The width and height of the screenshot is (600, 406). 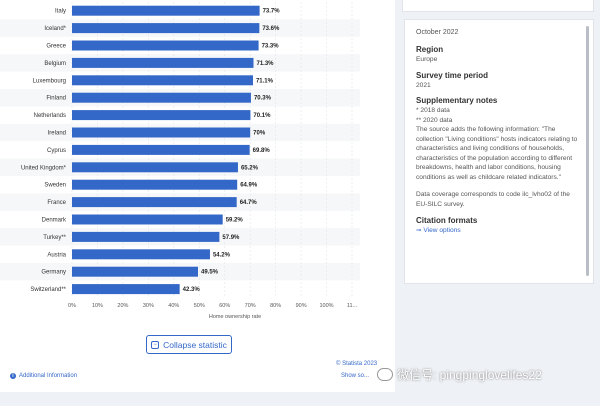 I want to click on data-label: 73.3%, so click(x=271, y=47).